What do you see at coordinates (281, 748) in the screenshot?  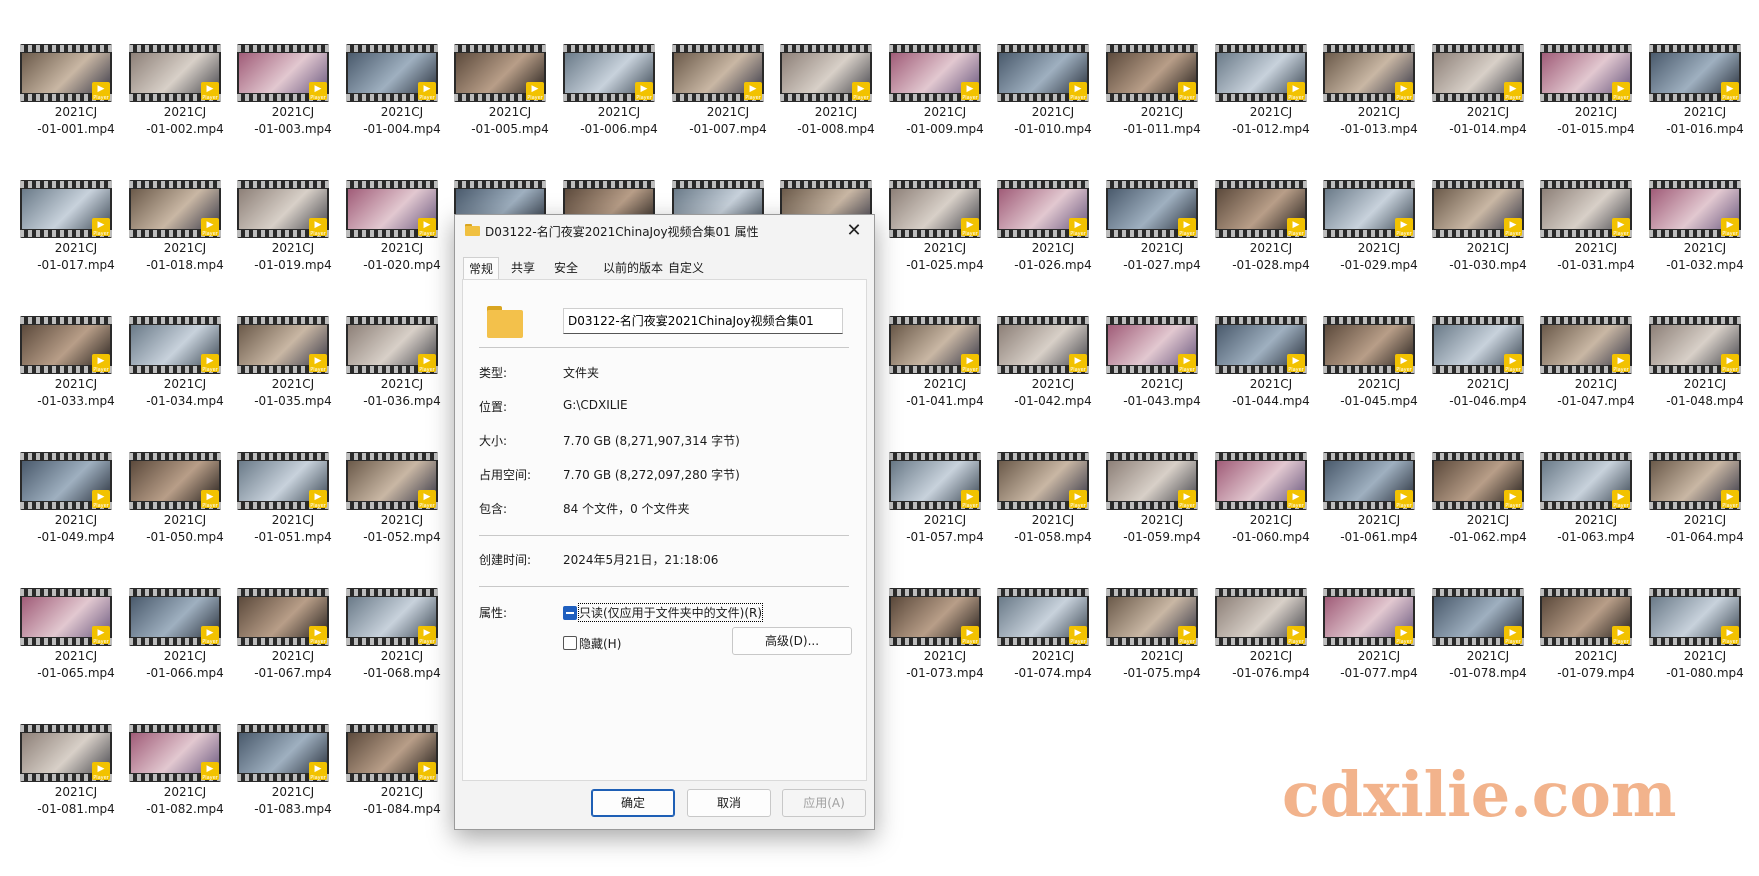 I see `file-item: ▶ Player 2021CJ -01-083.mp4` at bounding box center [281, 748].